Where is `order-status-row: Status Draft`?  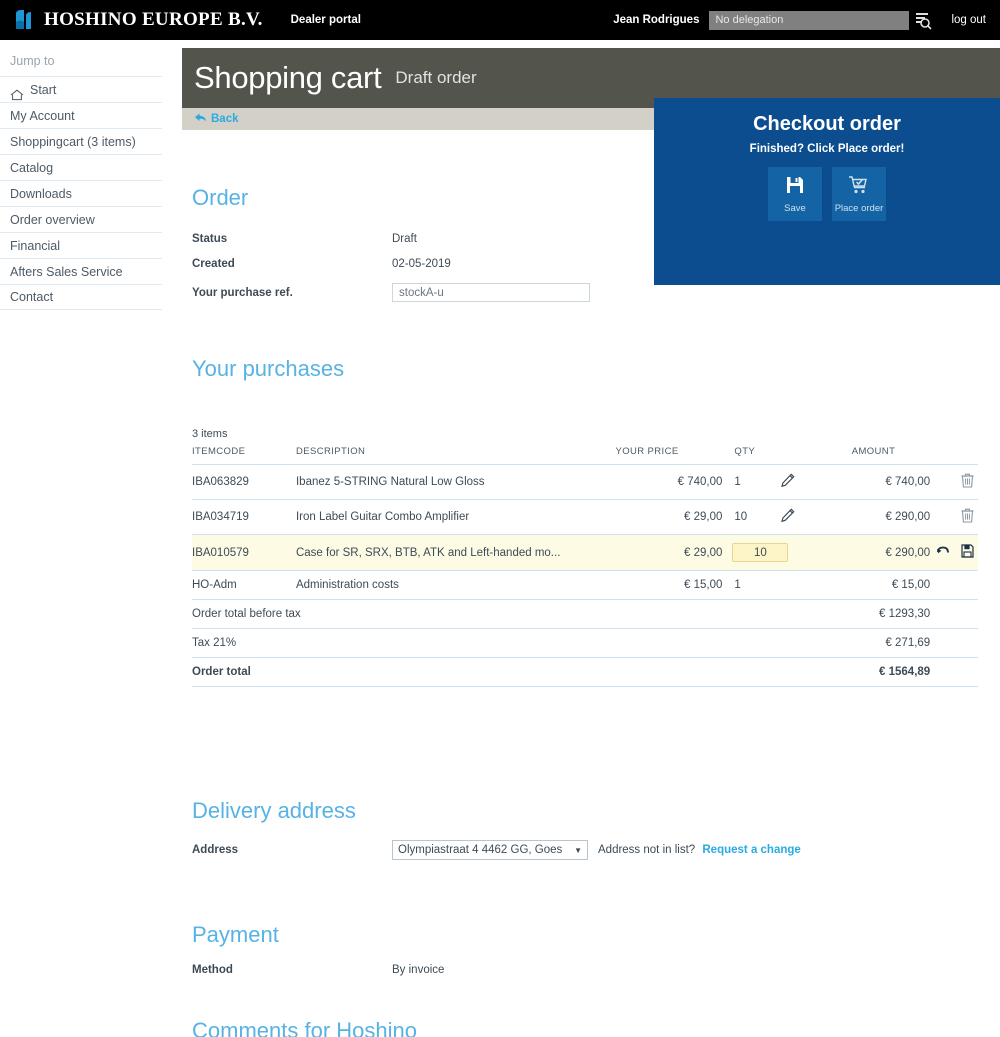
order-status-row: Status Draft is located at coordinates (472, 239).